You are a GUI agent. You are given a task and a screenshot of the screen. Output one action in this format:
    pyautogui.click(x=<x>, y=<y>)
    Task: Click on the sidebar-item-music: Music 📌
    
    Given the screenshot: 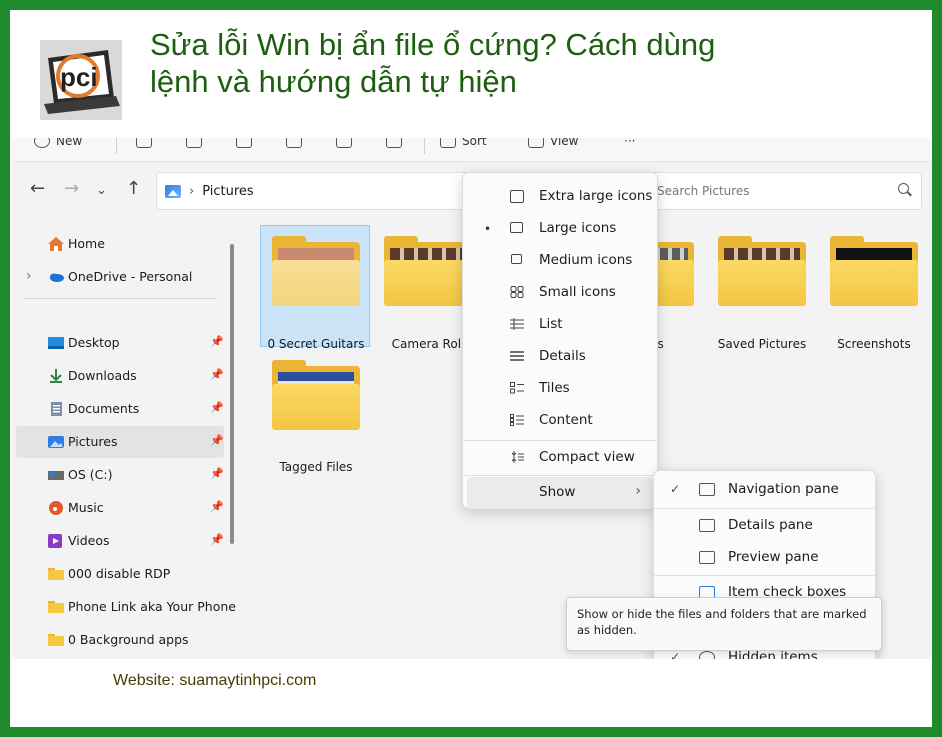 What is the action you would take?
    pyautogui.click(x=120, y=508)
    